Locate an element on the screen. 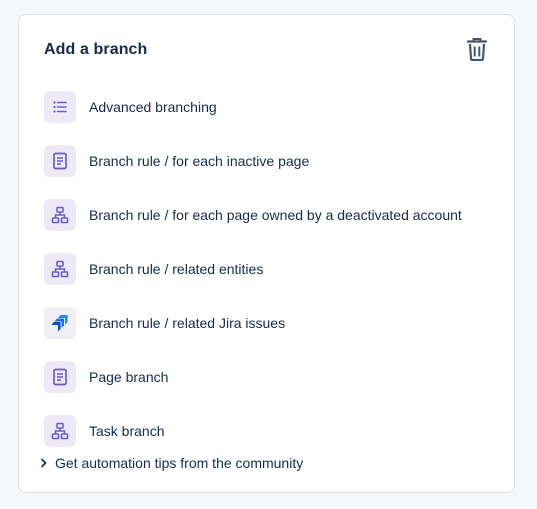 The height and width of the screenshot is (509, 537). panel-title: Add a branch is located at coordinates (96, 49).